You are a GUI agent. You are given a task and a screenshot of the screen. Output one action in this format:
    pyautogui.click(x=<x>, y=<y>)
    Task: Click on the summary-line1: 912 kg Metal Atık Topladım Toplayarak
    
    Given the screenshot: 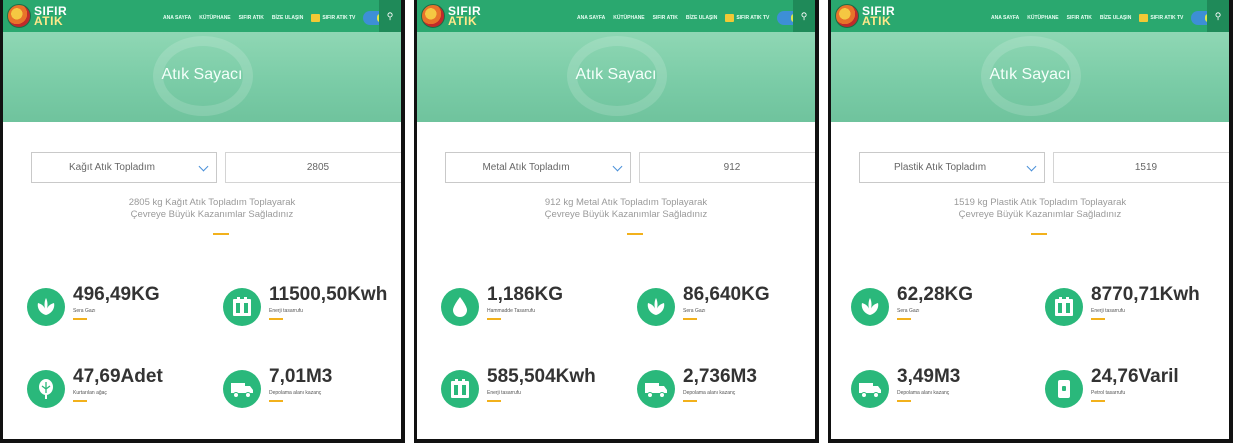 What is the action you would take?
    pyautogui.click(x=626, y=202)
    